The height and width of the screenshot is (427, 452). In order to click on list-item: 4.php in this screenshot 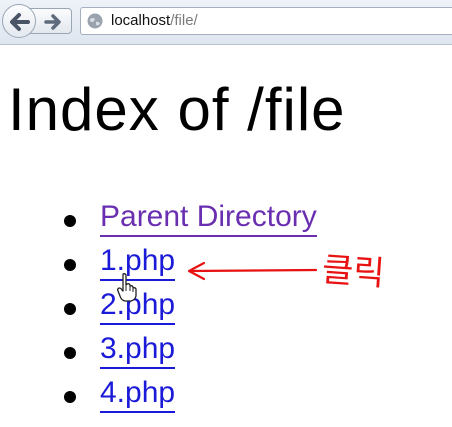, I will do `click(226, 393)`.